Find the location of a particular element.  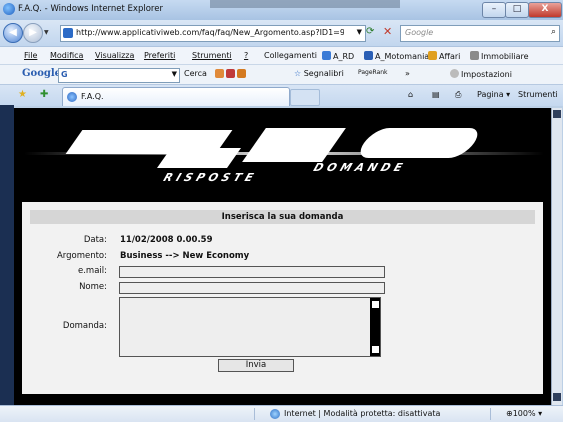

link-a-rd: A_RD is located at coordinates (338, 56).